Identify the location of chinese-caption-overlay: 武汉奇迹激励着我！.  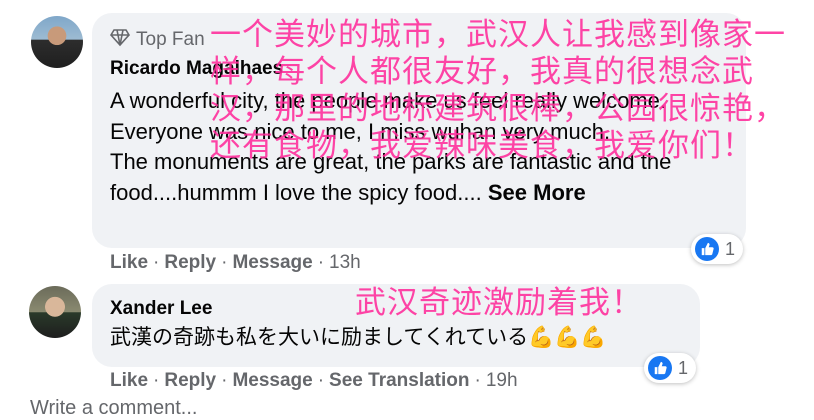
(499, 303).